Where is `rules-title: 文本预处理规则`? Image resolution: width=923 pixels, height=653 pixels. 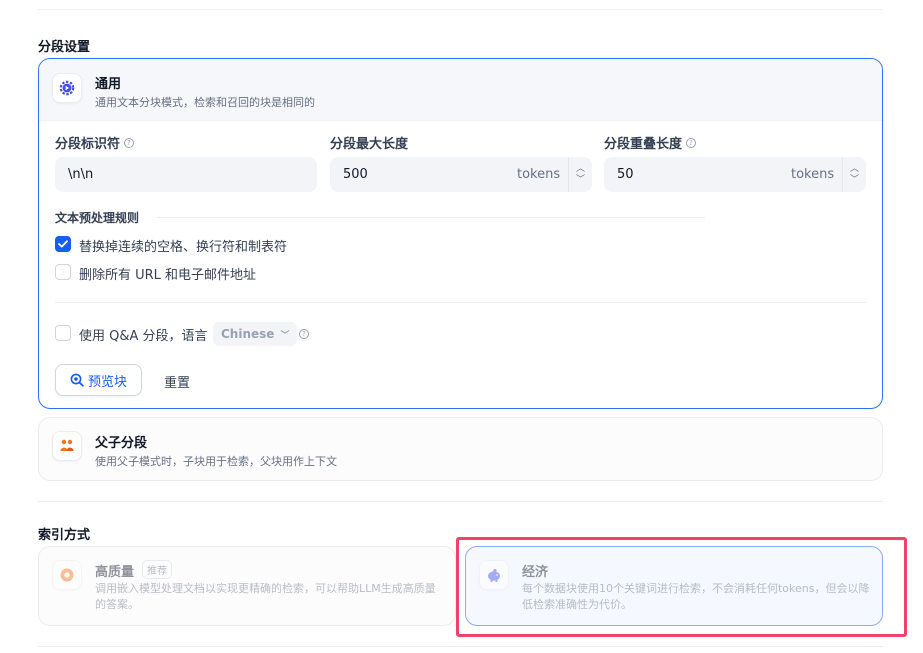 rules-title: 文本预处理规则 is located at coordinates (97, 218).